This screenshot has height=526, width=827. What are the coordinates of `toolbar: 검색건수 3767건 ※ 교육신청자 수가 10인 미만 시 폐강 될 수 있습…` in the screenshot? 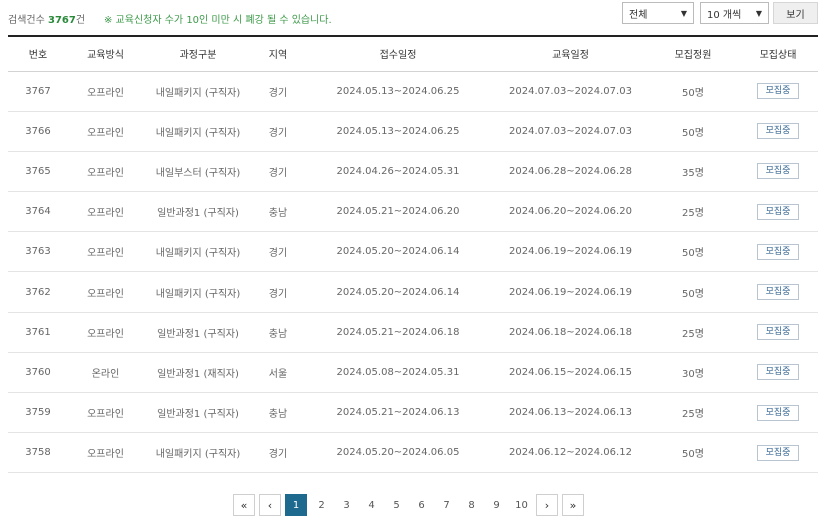 It's located at (413, 17).